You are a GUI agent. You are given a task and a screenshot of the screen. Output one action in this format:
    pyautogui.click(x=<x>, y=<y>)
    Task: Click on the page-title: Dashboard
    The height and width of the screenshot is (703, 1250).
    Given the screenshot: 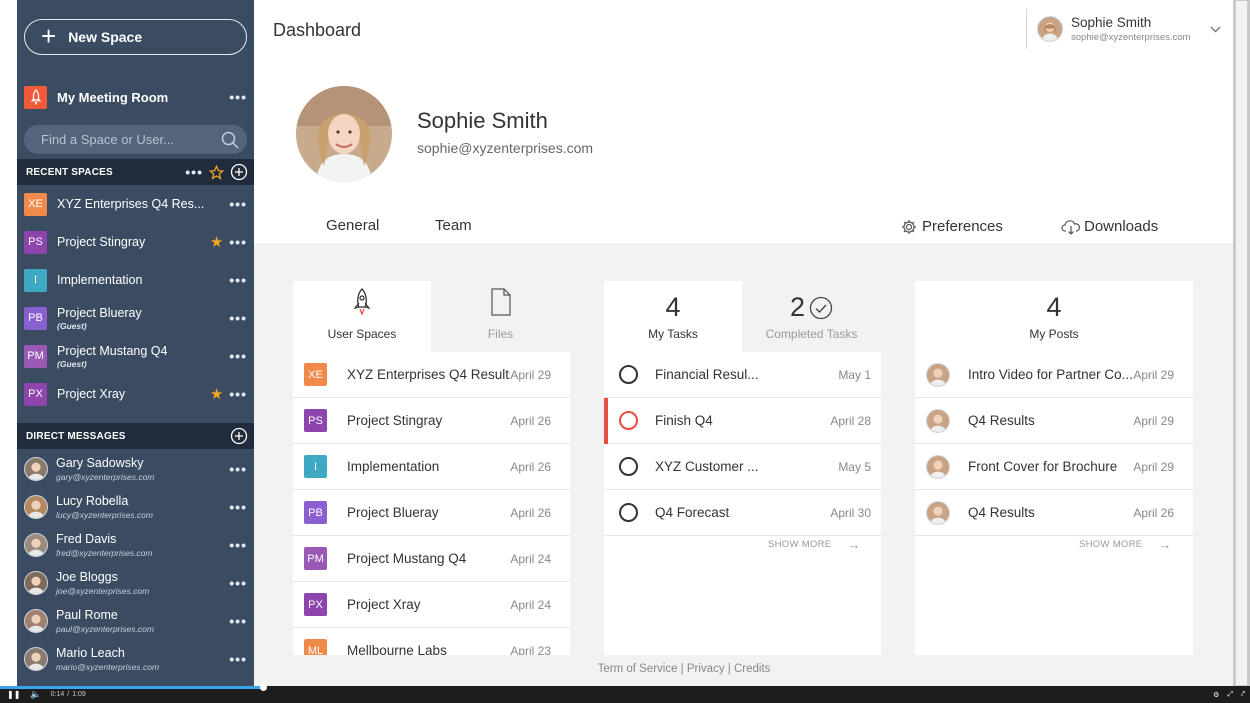 What is the action you would take?
    pyautogui.click(x=317, y=30)
    